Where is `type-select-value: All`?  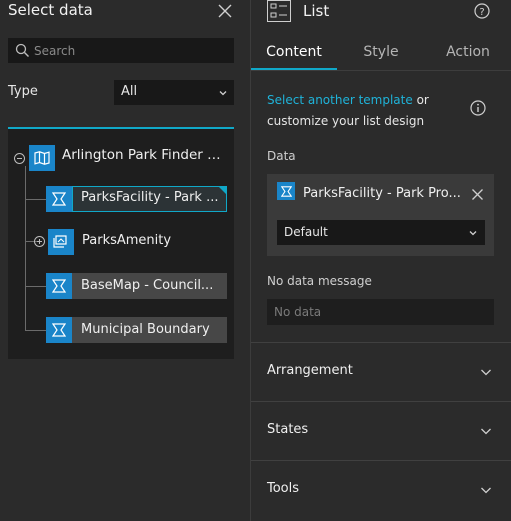 type-select-value: All is located at coordinates (129, 91).